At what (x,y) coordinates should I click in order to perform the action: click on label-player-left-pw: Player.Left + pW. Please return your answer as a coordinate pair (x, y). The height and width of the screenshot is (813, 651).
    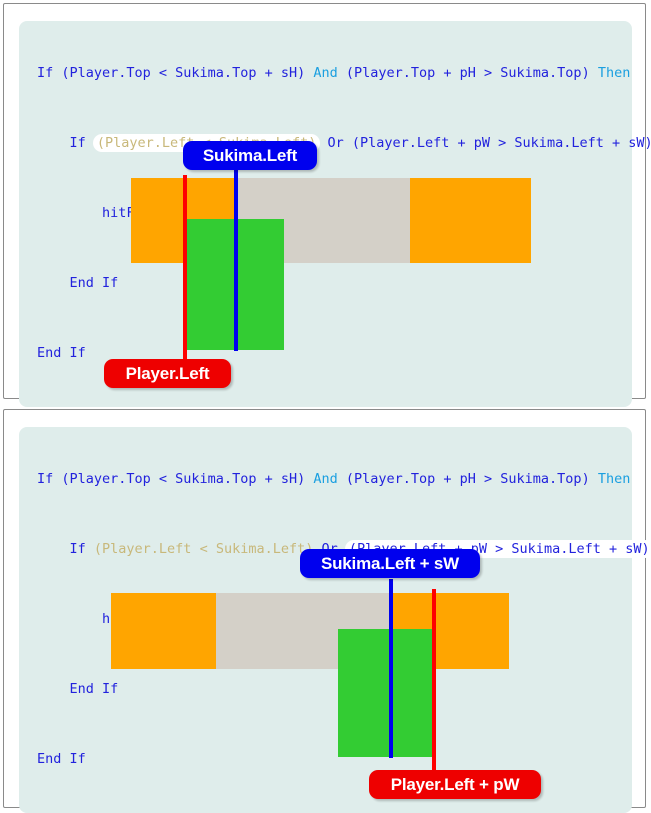
    Looking at the image, I should click on (455, 784).